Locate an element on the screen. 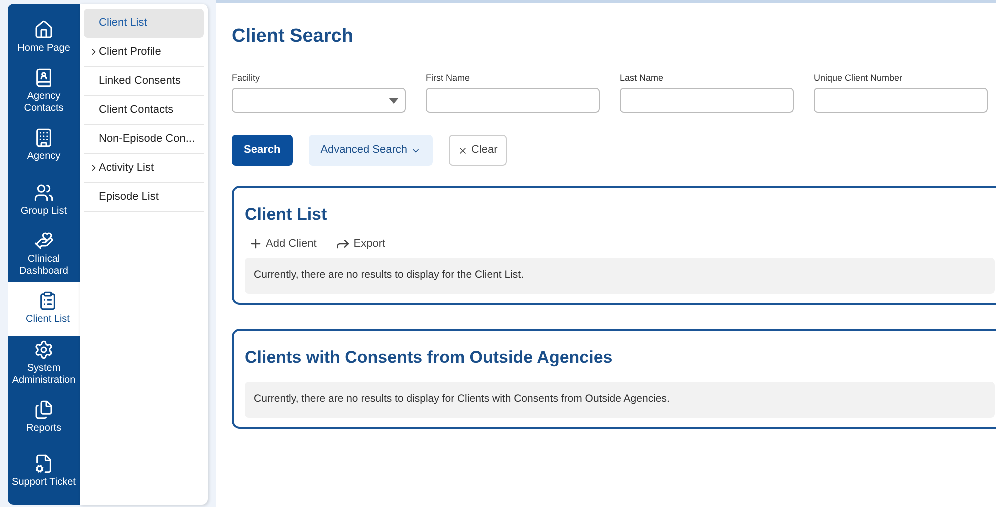 The width and height of the screenshot is (996, 507). people-icon is located at coordinates (44, 192).